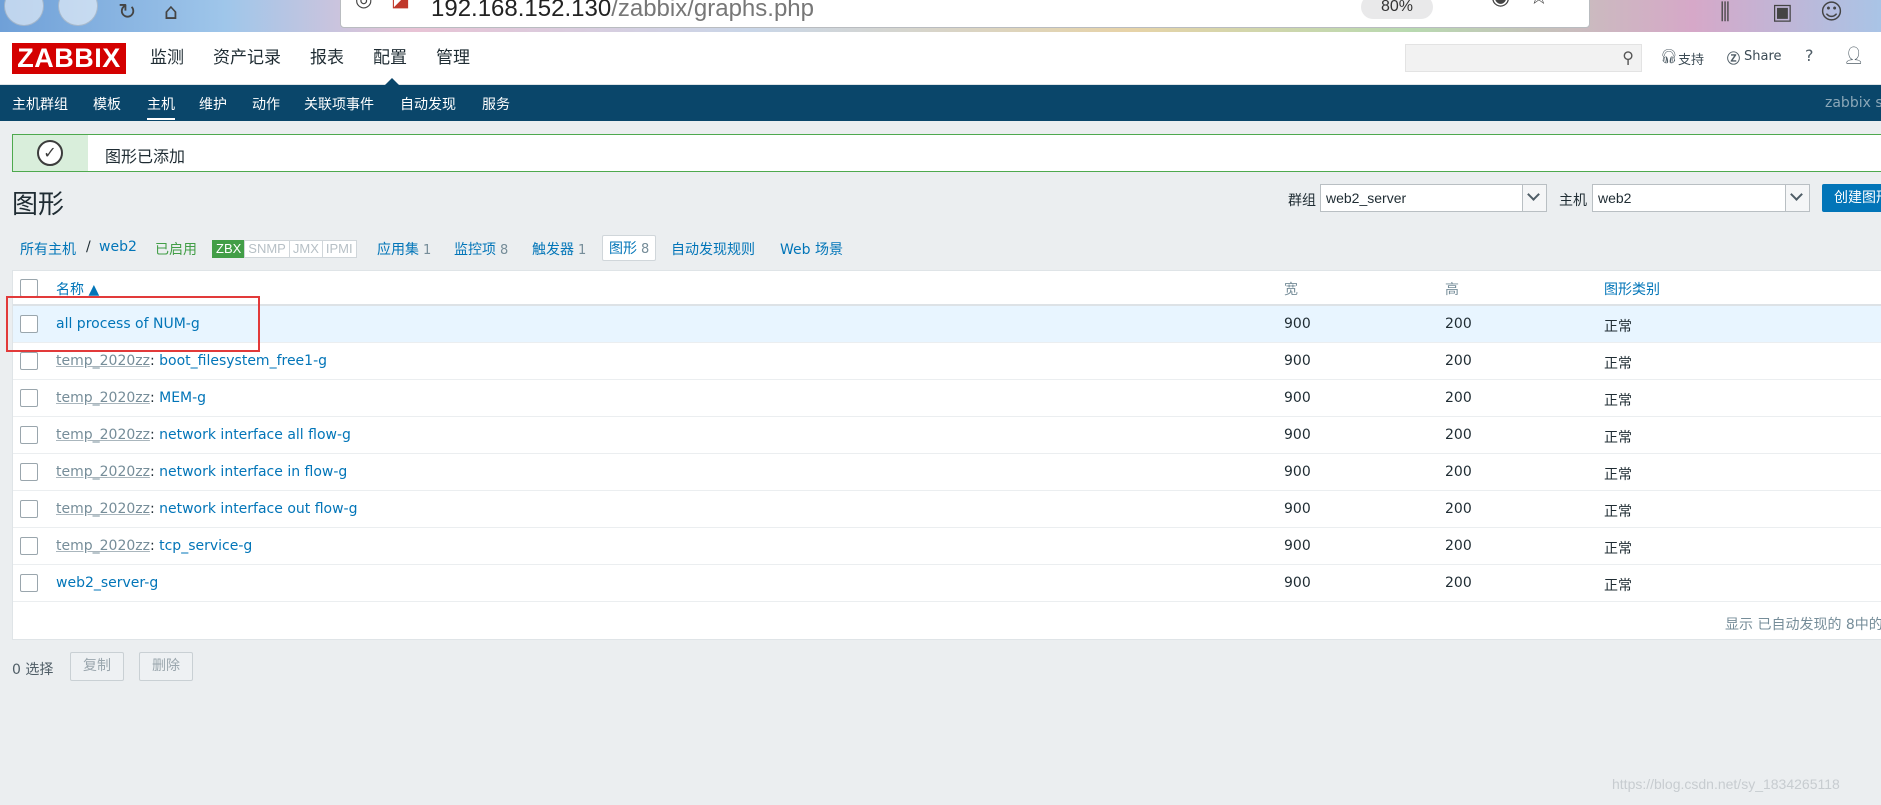 The width and height of the screenshot is (1881, 805). I want to click on graph-link: boot_filesystem_free1-g, so click(243, 361).